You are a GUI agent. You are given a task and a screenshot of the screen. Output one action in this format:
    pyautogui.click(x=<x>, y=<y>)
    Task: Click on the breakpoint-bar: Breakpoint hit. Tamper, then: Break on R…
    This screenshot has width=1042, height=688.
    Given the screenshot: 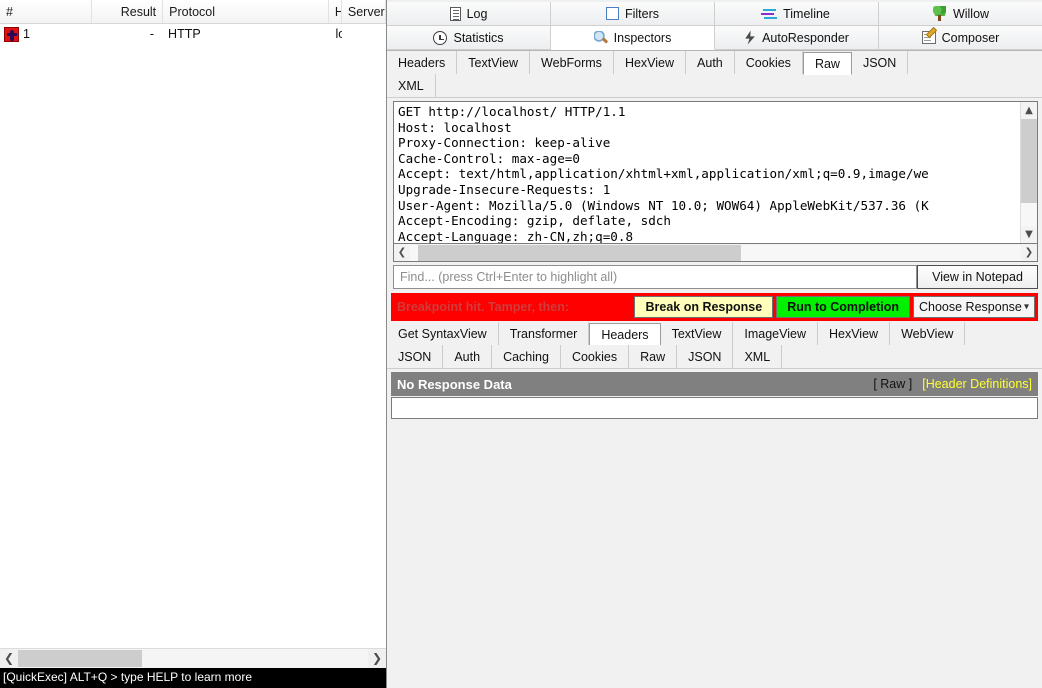 What is the action you would take?
    pyautogui.click(x=714, y=307)
    